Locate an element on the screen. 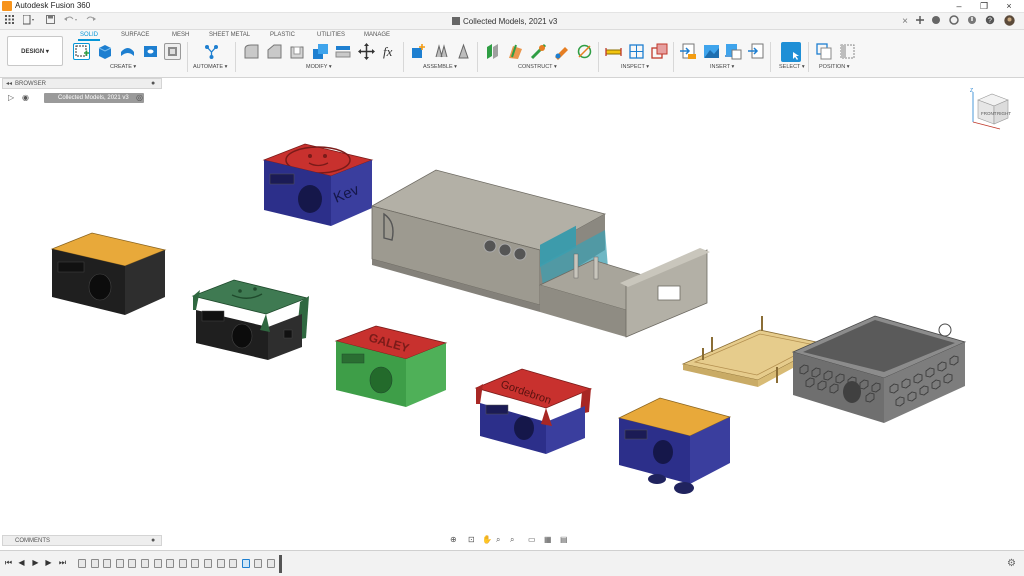  workspace-switcher-button: DESIGN ▾ is located at coordinates (35, 51).